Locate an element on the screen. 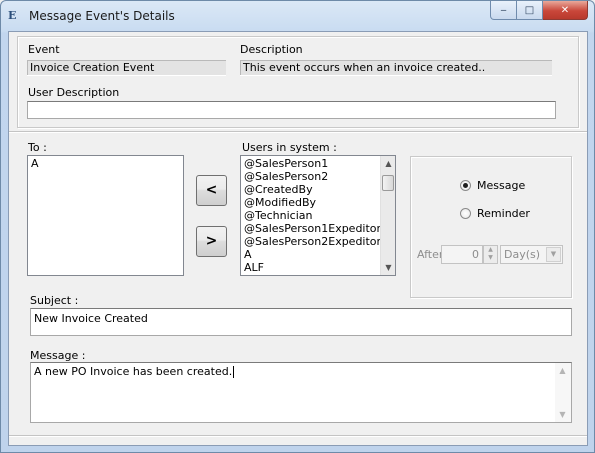 The height and width of the screenshot is (453, 595). message-scrollbar: ▲ ▼ is located at coordinates (563, 392).